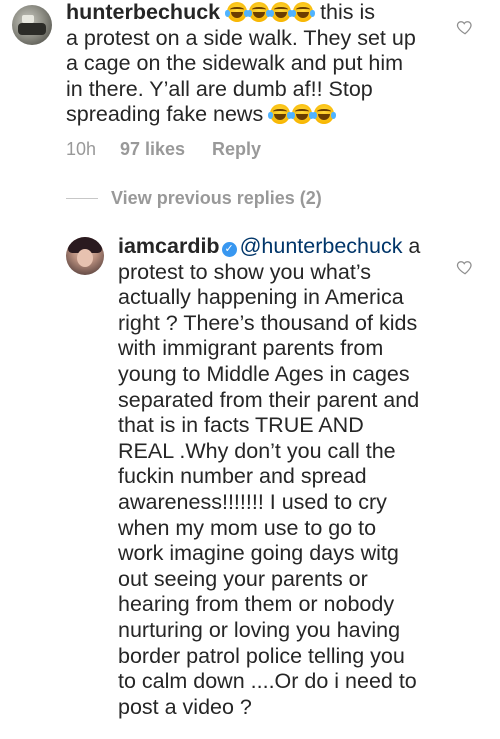 The width and height of the screenshot is (500, 739). I want to click on comment-username: hunterbechuck, so click(143, 12).